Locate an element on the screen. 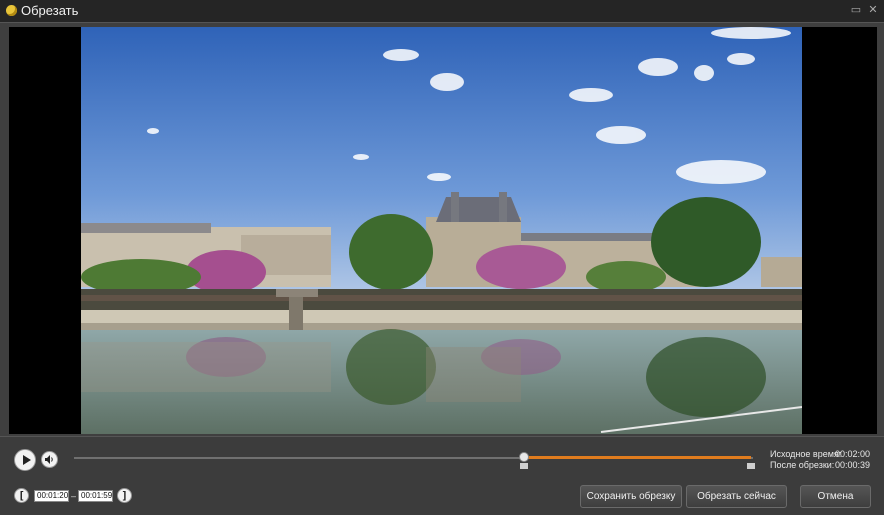  minimize-button: ▭ is located at coordinates (856, 10).